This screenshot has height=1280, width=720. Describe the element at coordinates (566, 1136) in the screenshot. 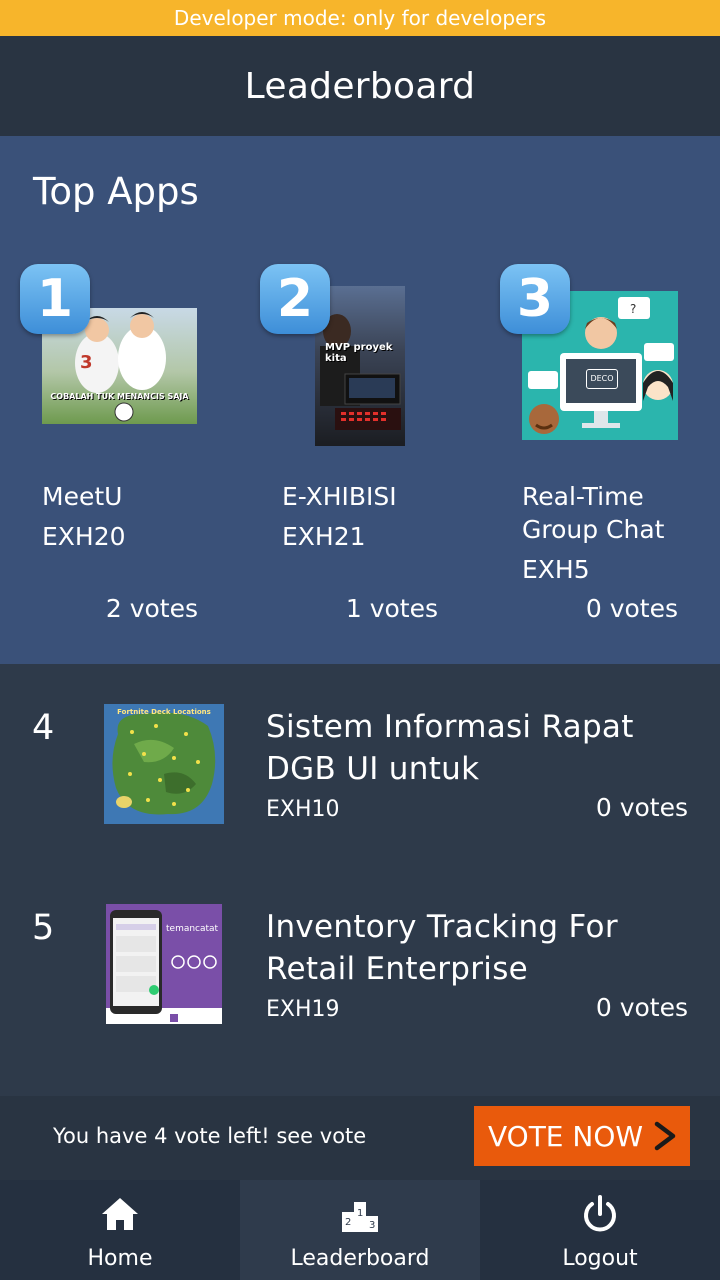

I see `vote-now-label: VOTE NOW` at that location.